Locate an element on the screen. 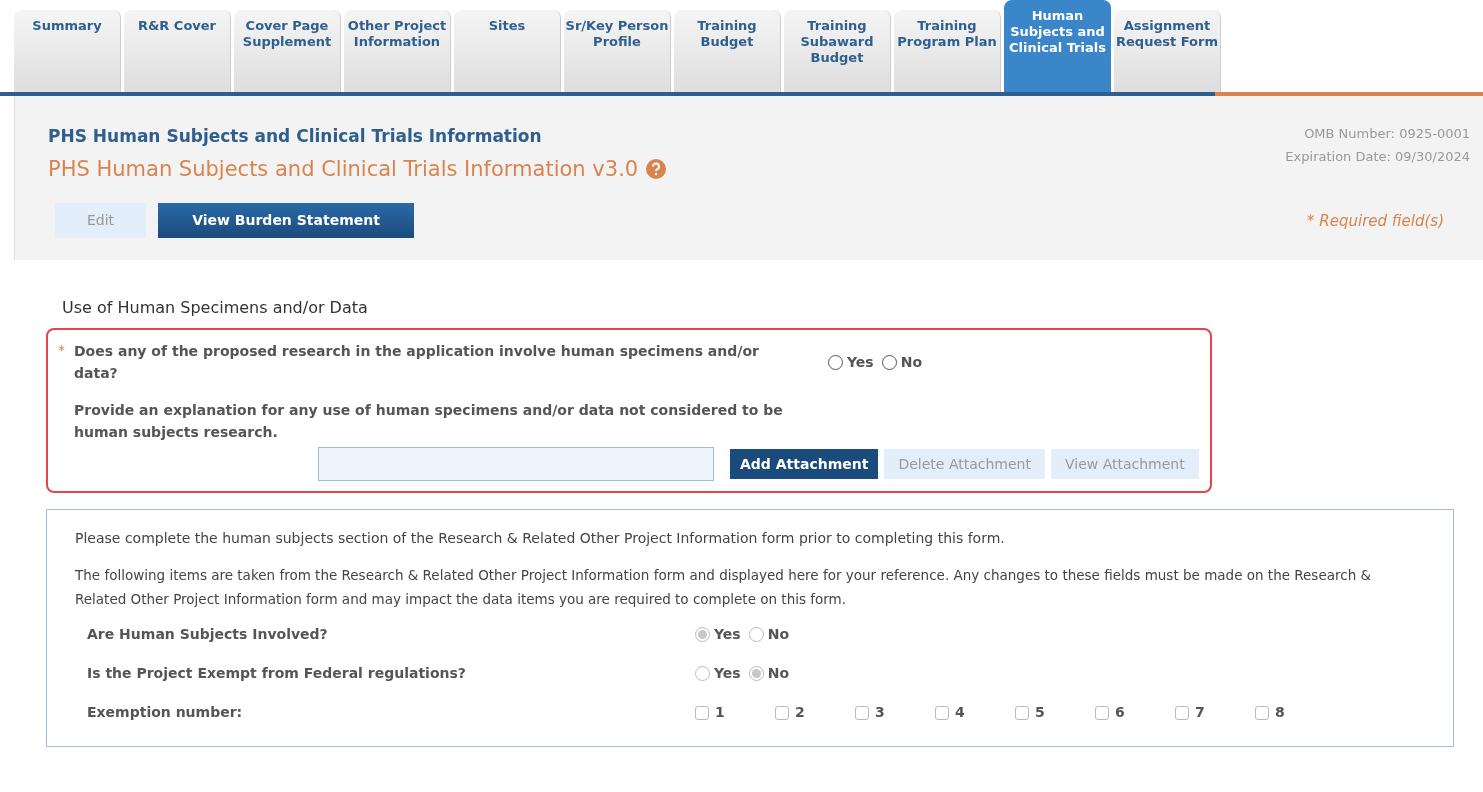 The height and width of the screenshot is (792, 1483). checkbox-label: 5 is located at coordinates (1040, 712).